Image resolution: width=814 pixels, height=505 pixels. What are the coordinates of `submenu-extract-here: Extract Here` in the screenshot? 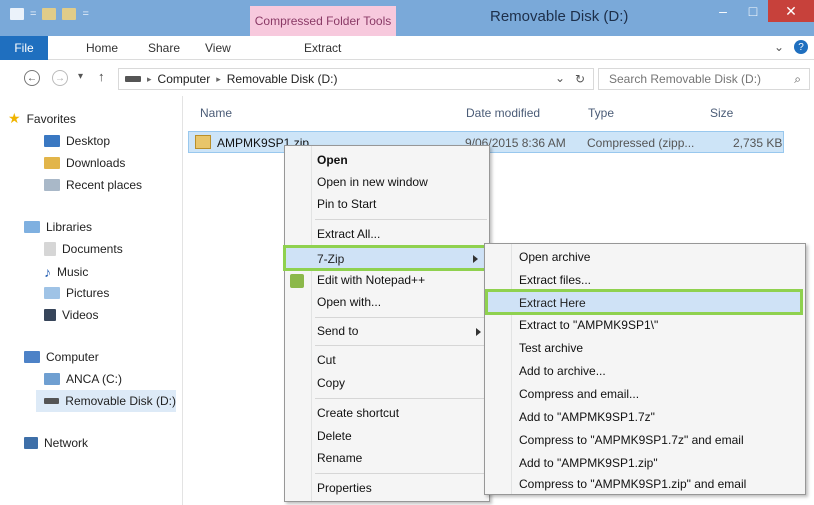 It's located at (644, 302).